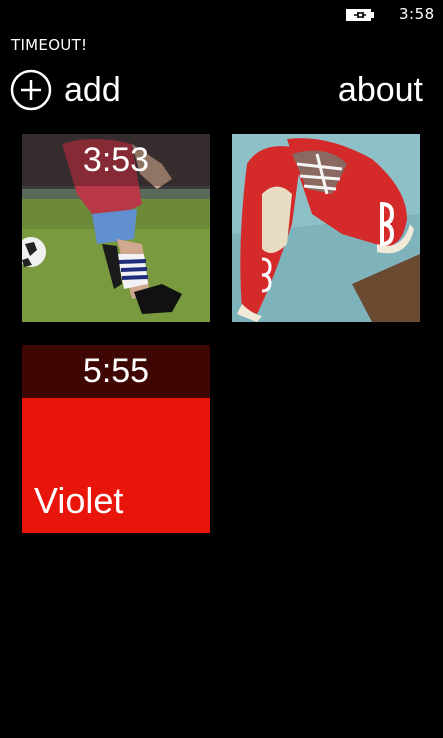  What do you see at coordinates (116, 160) in the screenshot?
I see `tile-time: 3:53` at bounding box center [116, 160].